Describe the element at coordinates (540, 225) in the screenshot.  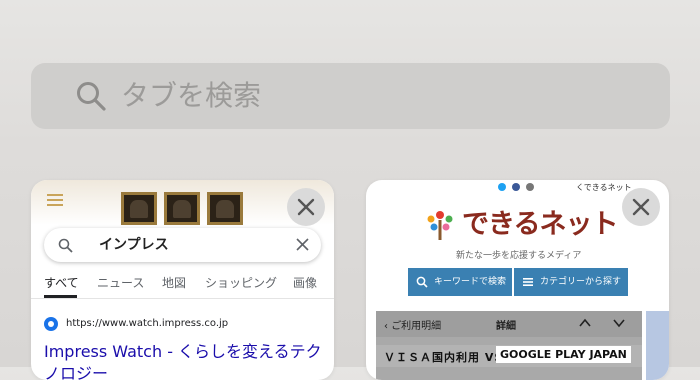
I see `site-logo: できるネット` at that location.